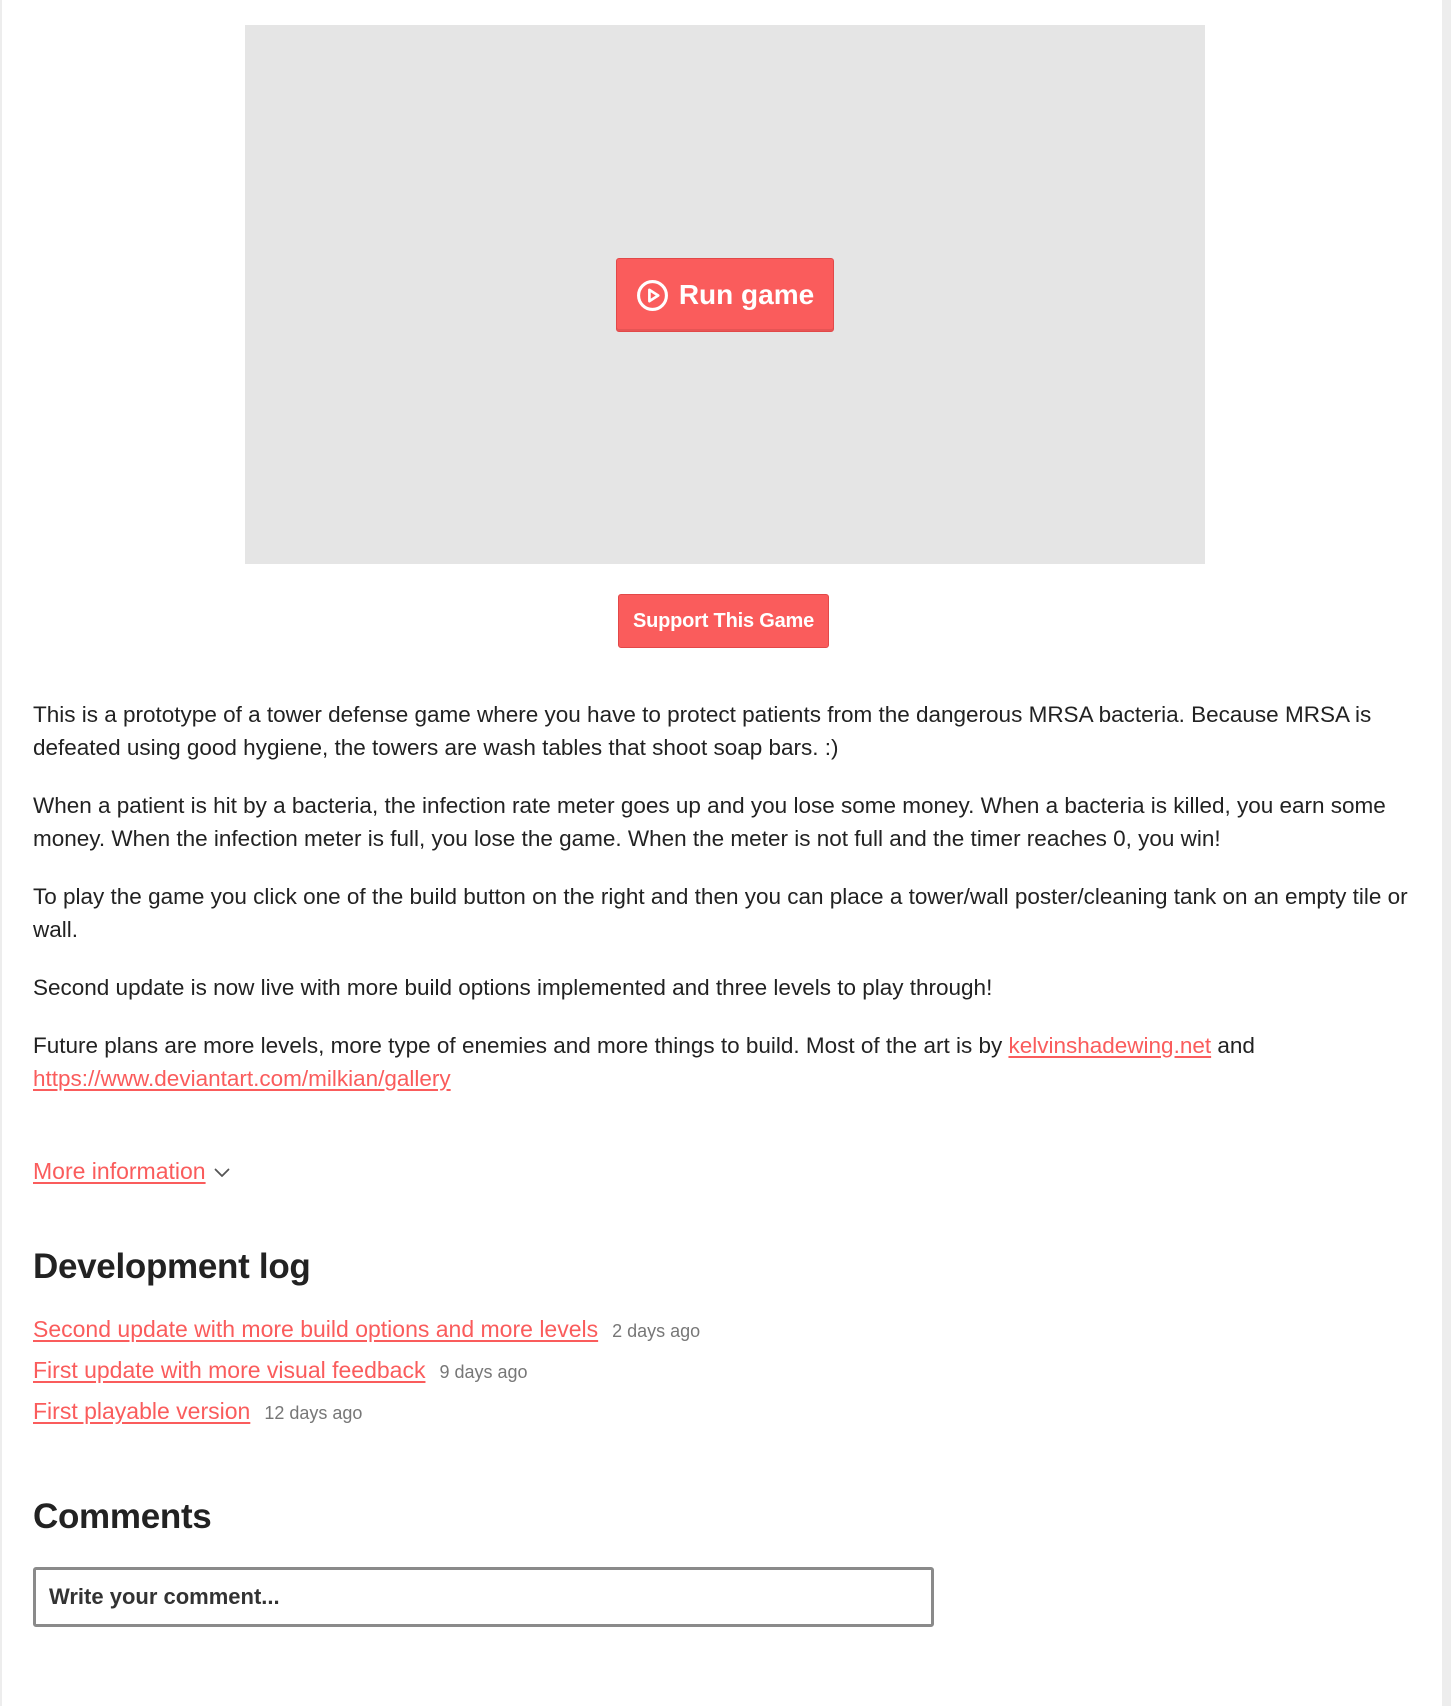  Describe the element at coordinates (222, 1171) in the screenshot. I see `chevron-down-icon` at that location.